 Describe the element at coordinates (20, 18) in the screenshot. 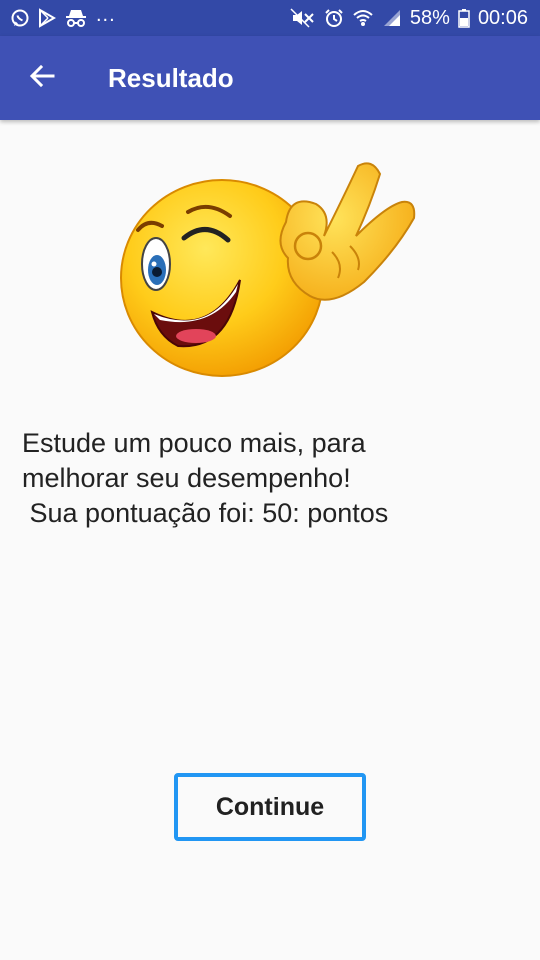

I see `whatsapp-icon` at that location.